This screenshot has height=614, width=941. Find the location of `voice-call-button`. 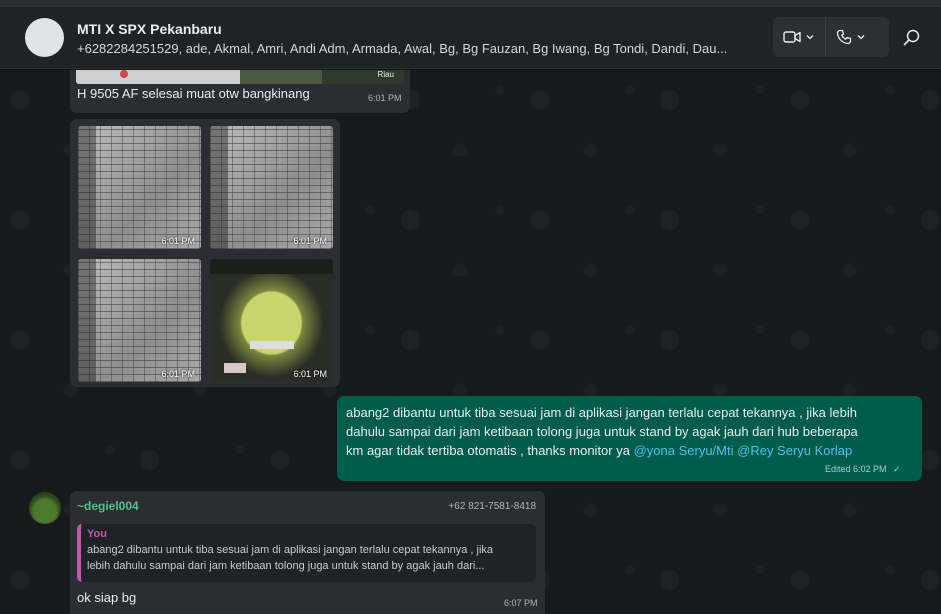

voice-call-button is located at coordinates (850, 37).